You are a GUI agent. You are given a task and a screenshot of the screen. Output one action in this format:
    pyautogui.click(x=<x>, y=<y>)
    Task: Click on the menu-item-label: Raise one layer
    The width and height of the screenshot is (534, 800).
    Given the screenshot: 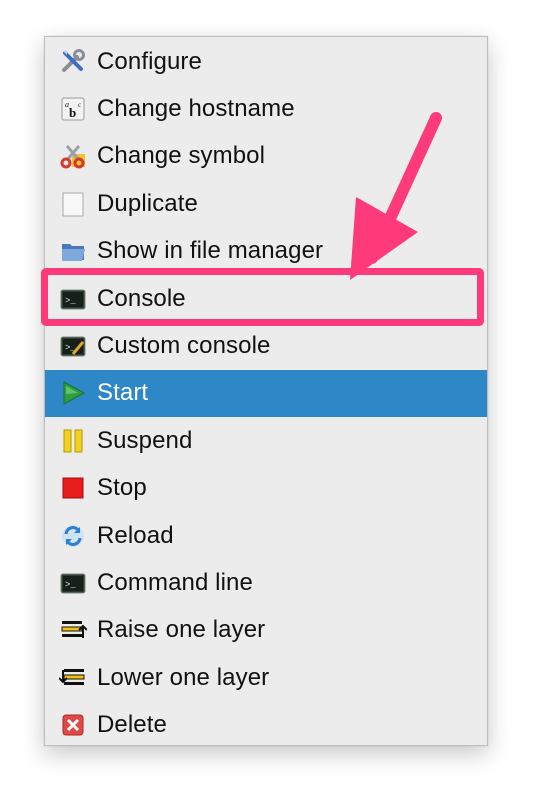 What is the action you would take?
    pyautogui.click(x=181, y=630)
    